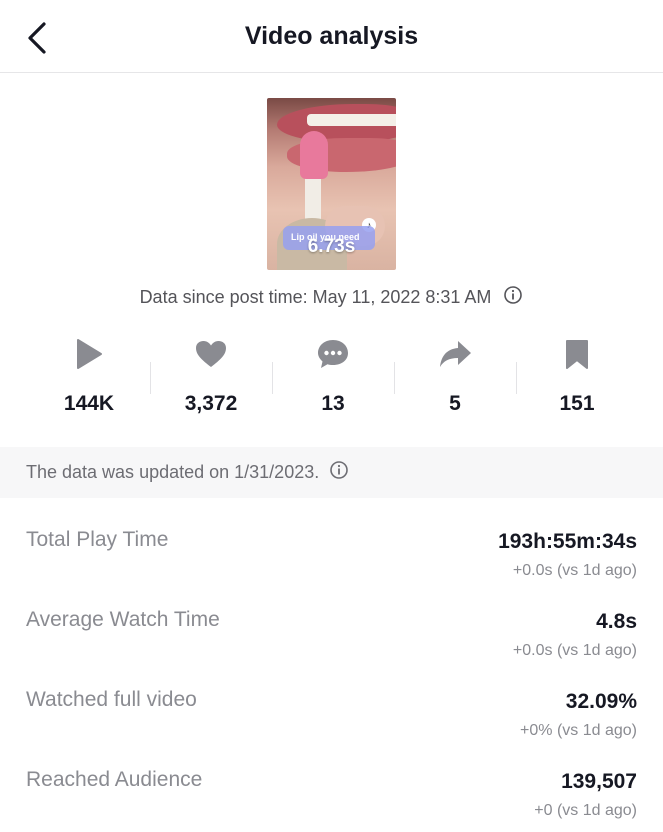 The height and width of the screenshot is (832, 663). I want to click on video-thumbnail: ♪ Lip oil you need 6.73s, so click(331, 184).